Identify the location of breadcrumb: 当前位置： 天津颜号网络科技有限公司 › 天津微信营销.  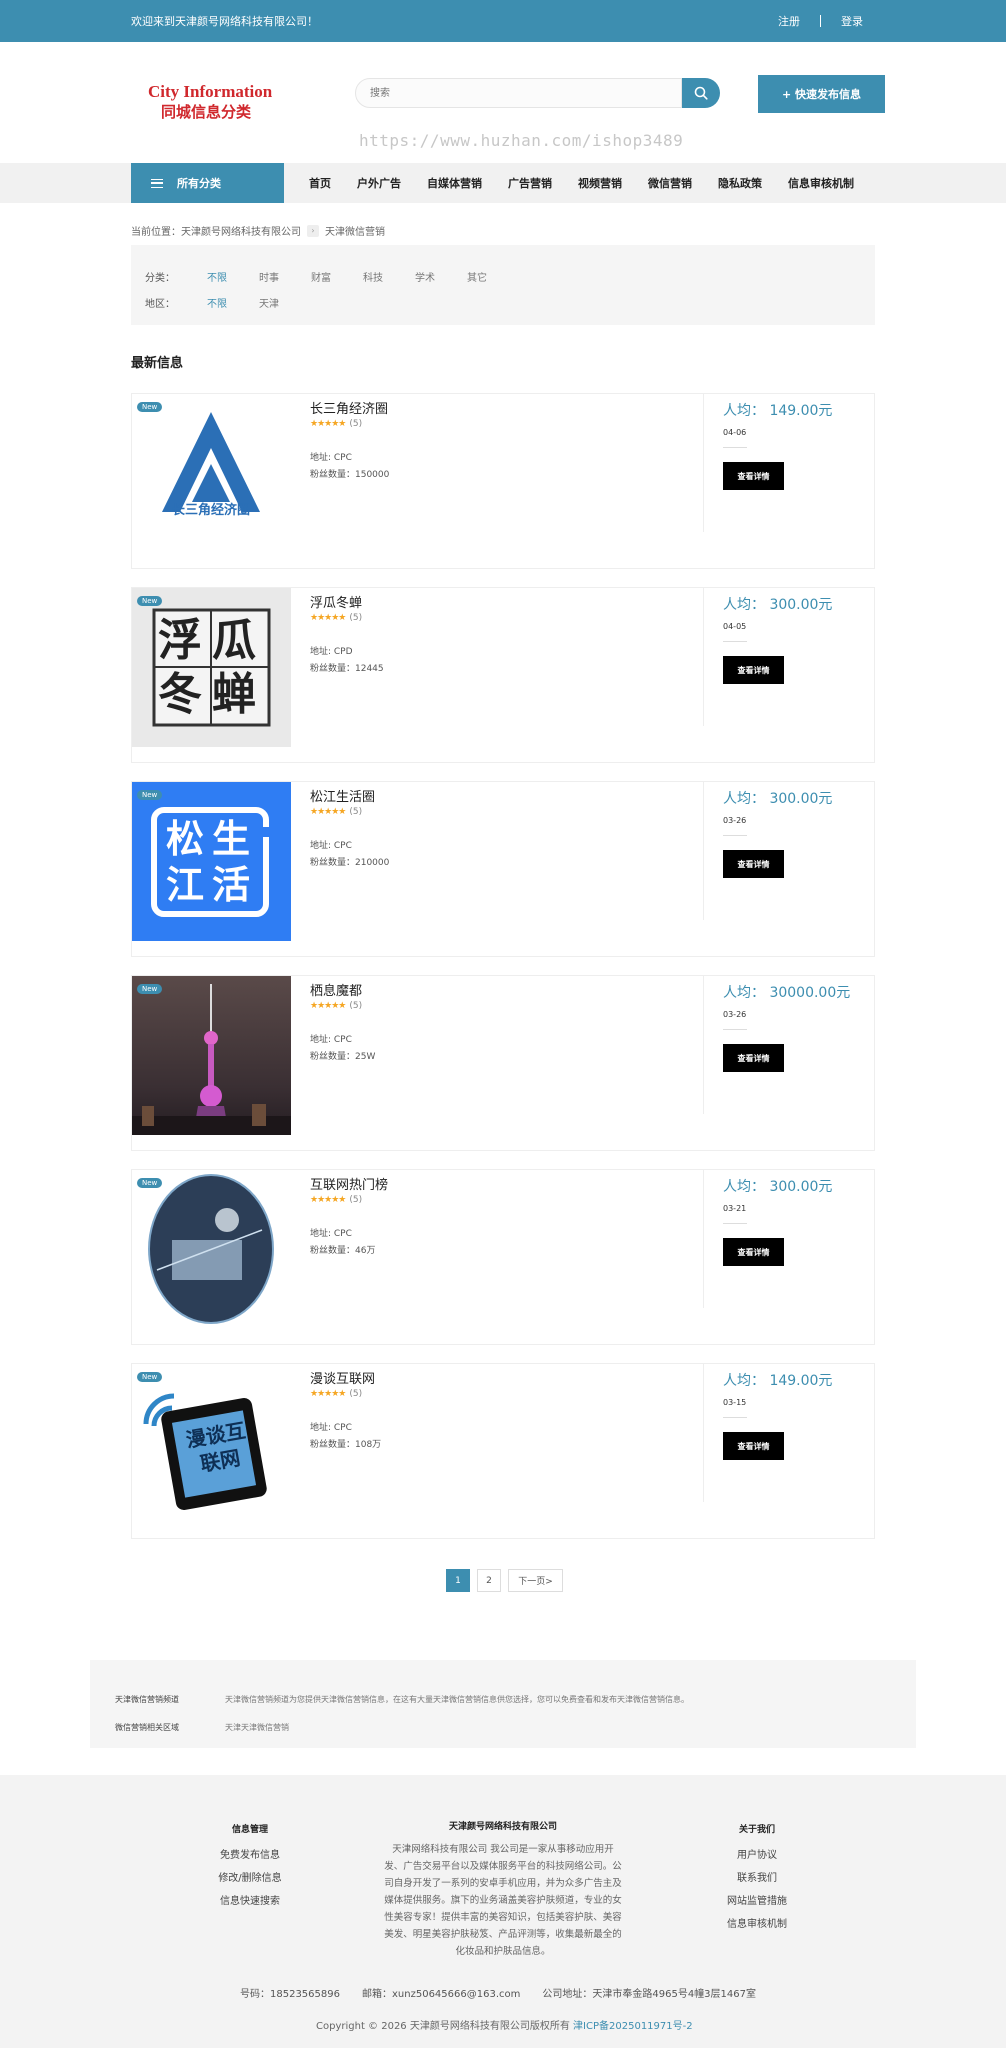
(258, 230).